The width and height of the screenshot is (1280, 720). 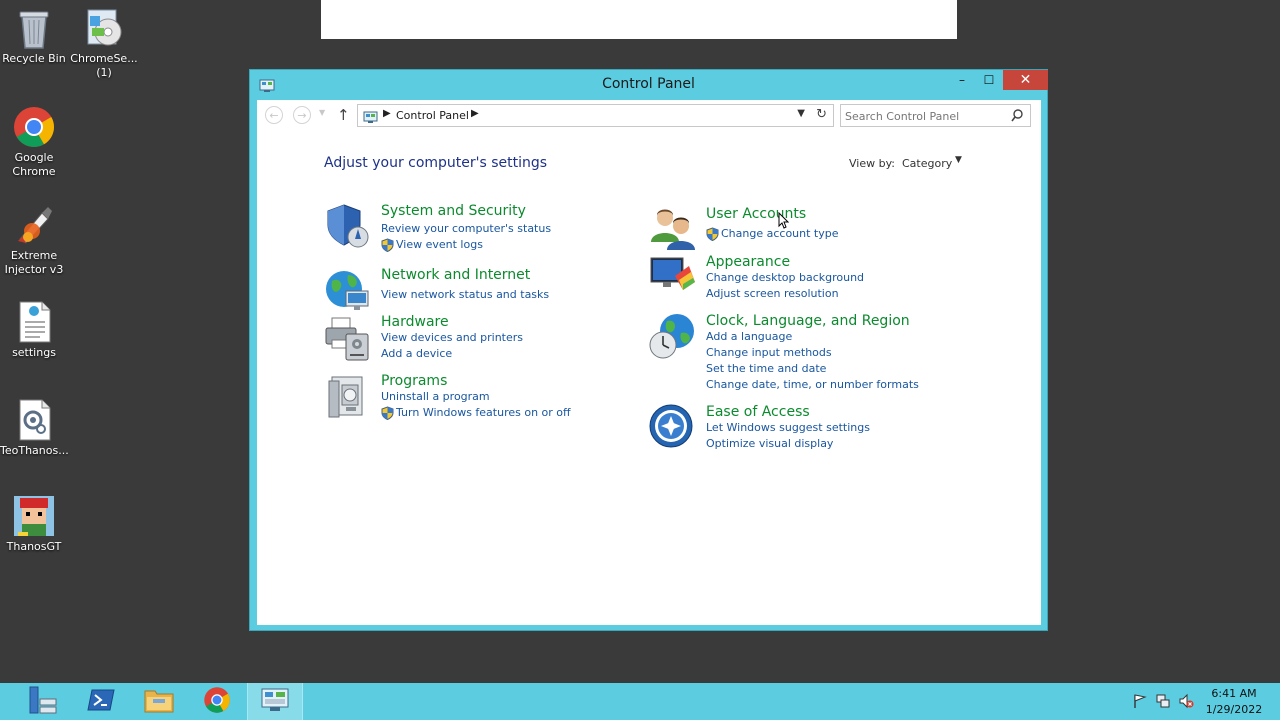 I want to click on taskbar-control-panel, so click(x=275, y=701).